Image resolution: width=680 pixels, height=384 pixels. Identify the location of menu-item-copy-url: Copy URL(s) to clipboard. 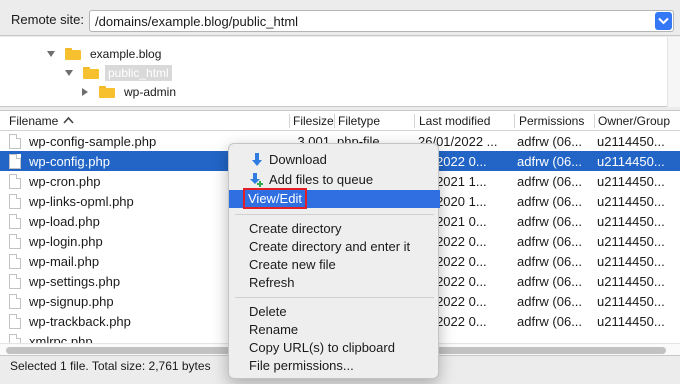
(334, 348).